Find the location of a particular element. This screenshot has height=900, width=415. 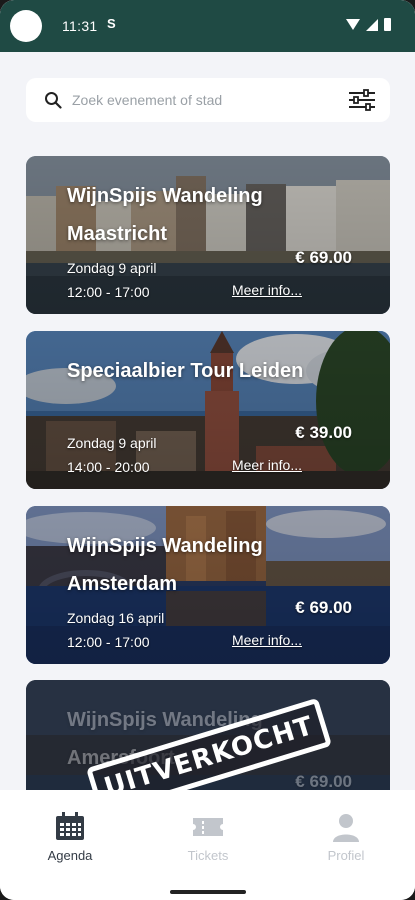

filter-sliders-icon is located at coordinates (362, 100).